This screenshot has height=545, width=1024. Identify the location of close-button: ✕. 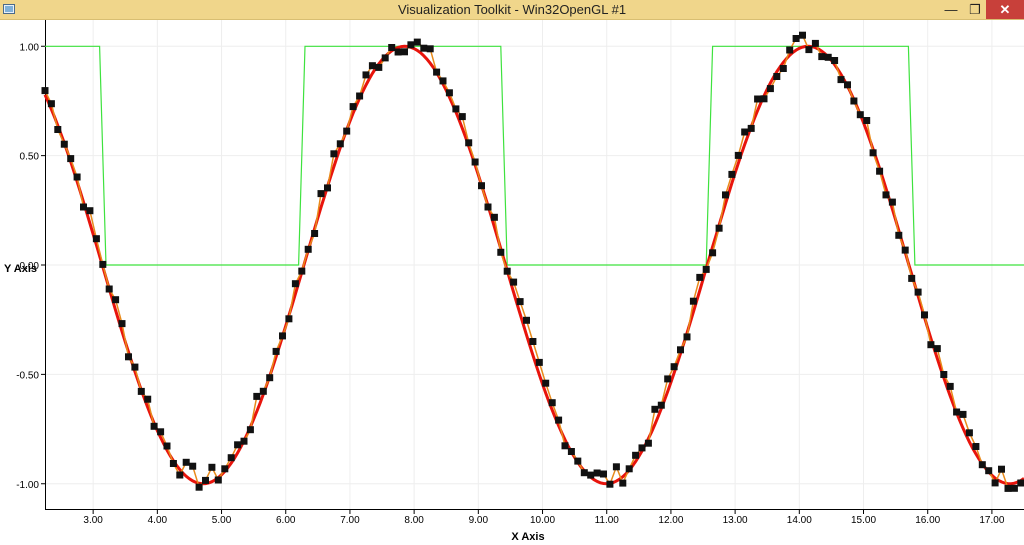
(1005, 9).